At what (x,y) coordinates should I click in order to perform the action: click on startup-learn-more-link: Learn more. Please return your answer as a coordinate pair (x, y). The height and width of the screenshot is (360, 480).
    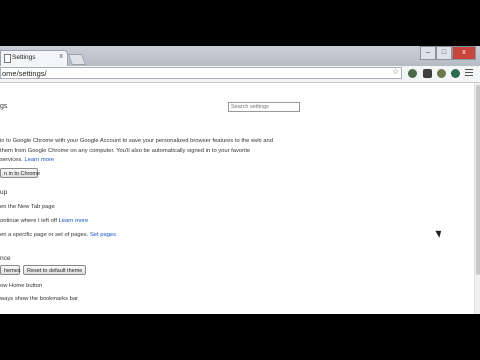
    Looking at the image, I should click on (74, 221).